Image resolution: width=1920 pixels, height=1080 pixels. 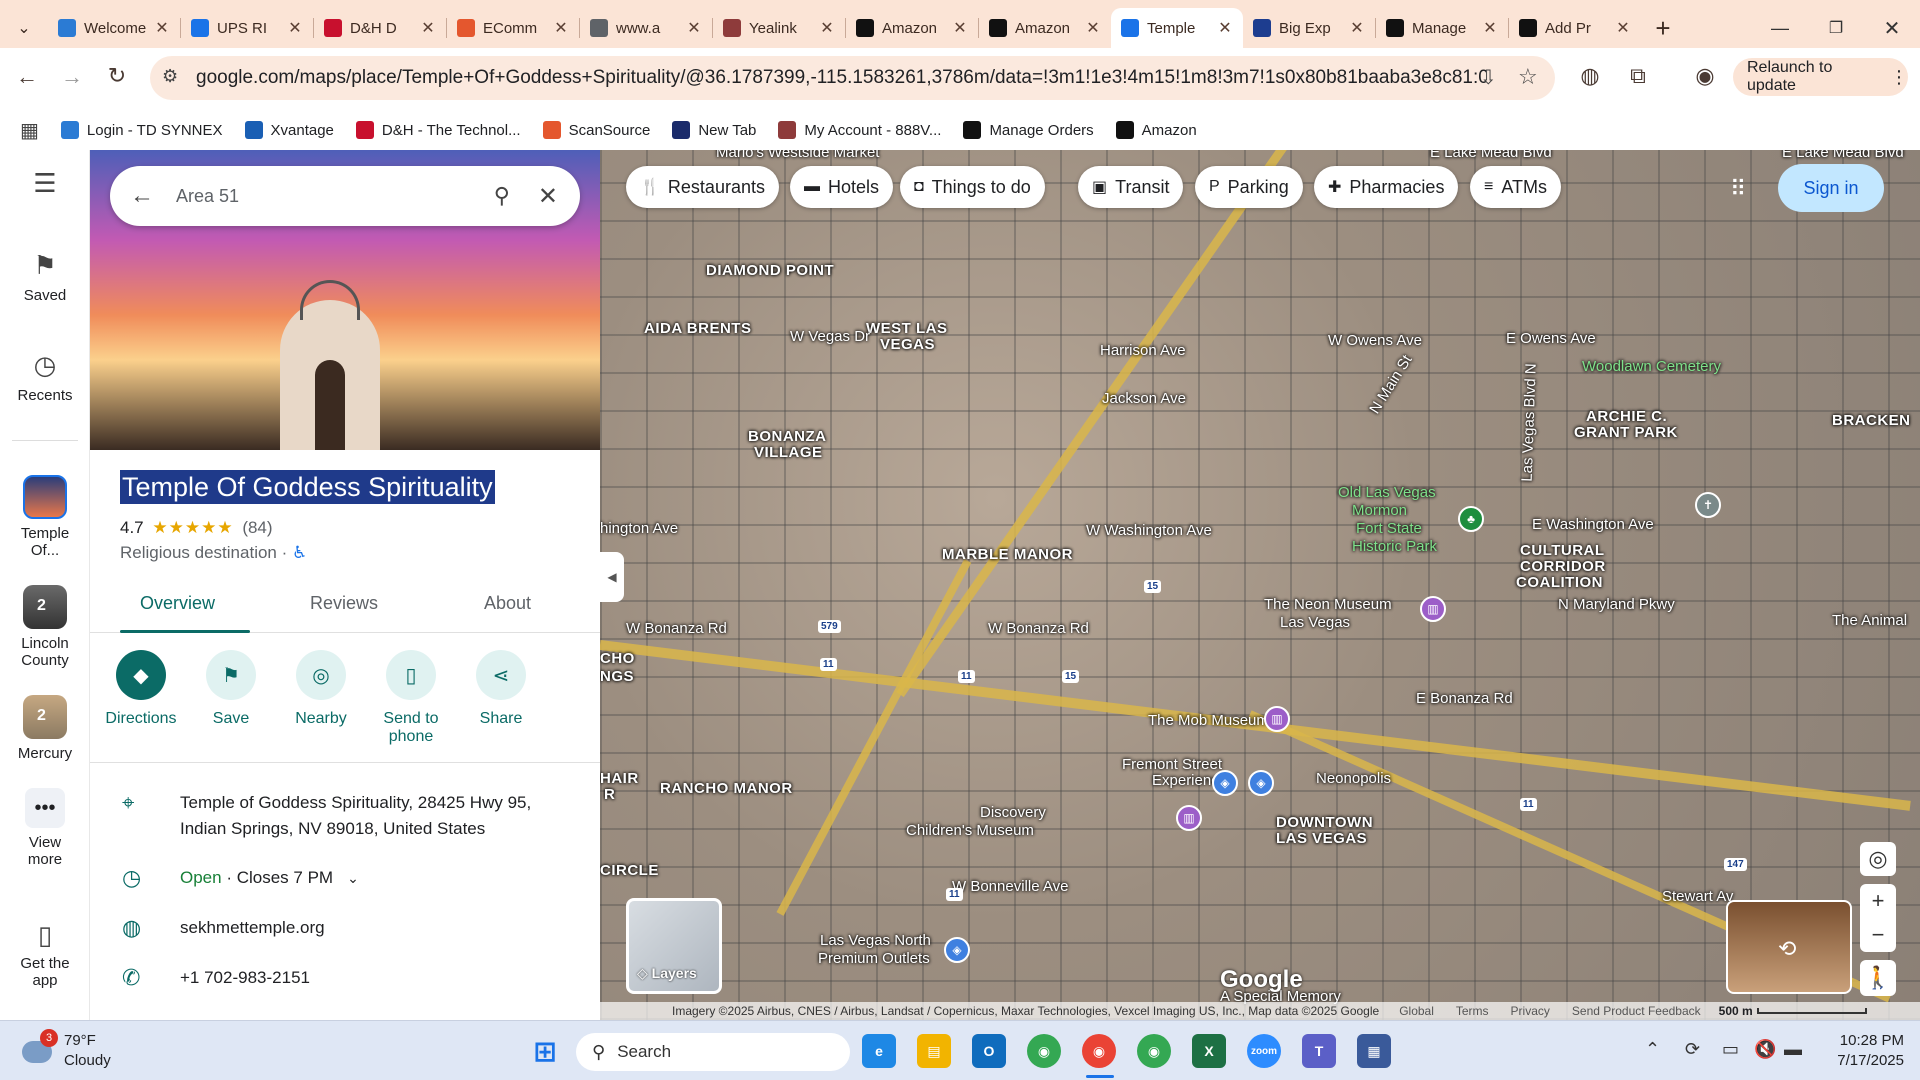 What do you see at coordinates (1590, 76) in the screenshot?
I see `translate-icon: ◍` at bounding box center [1590, 76].